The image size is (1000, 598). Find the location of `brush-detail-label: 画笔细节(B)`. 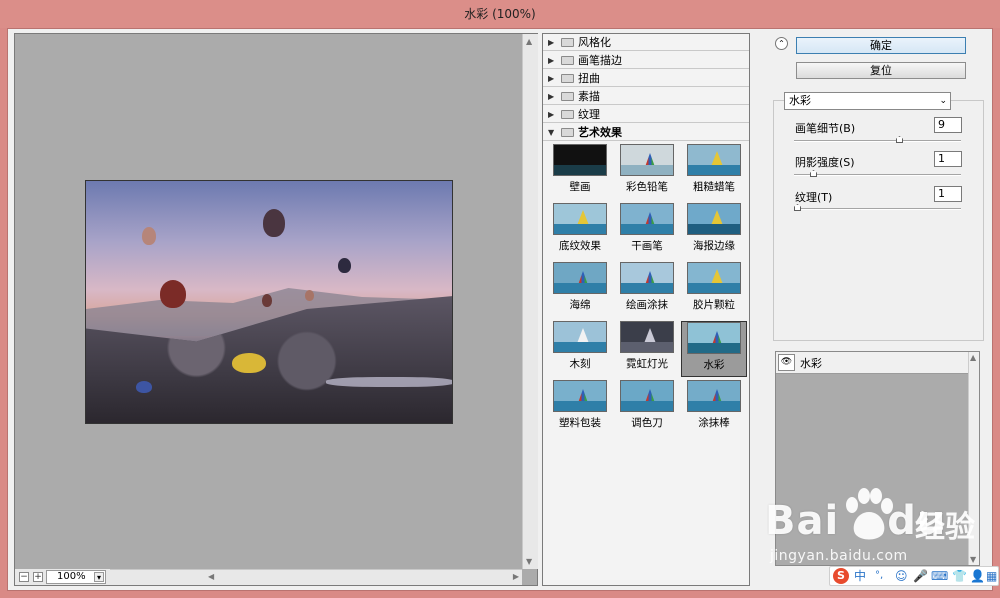

brush-detail-label: 画笔细节(B) is located at coordinates (825, 128).